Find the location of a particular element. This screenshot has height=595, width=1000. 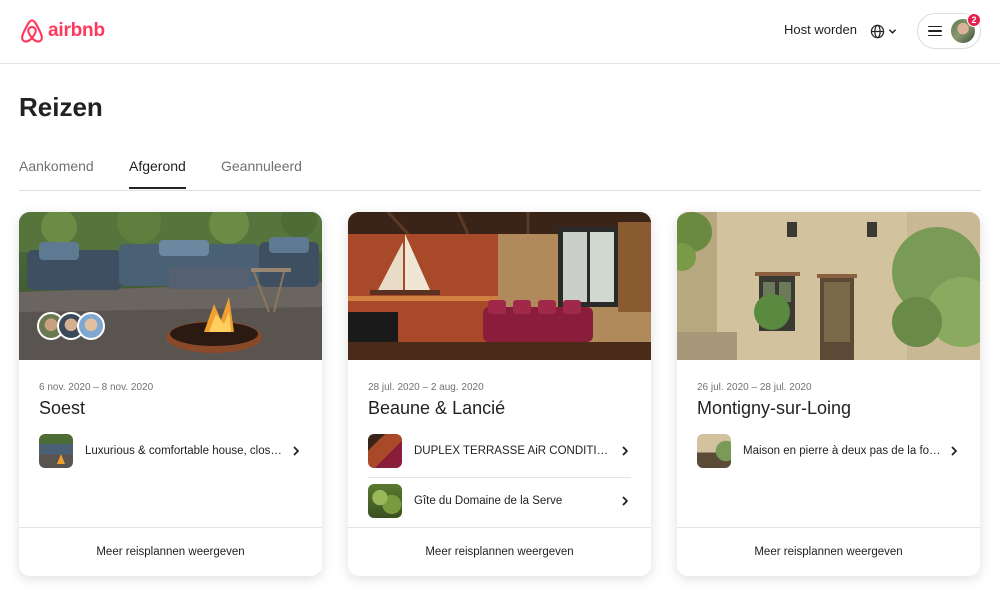

listing-title: Maison en pierre à deux pas de la forêt is located at coordinates (842, 451).